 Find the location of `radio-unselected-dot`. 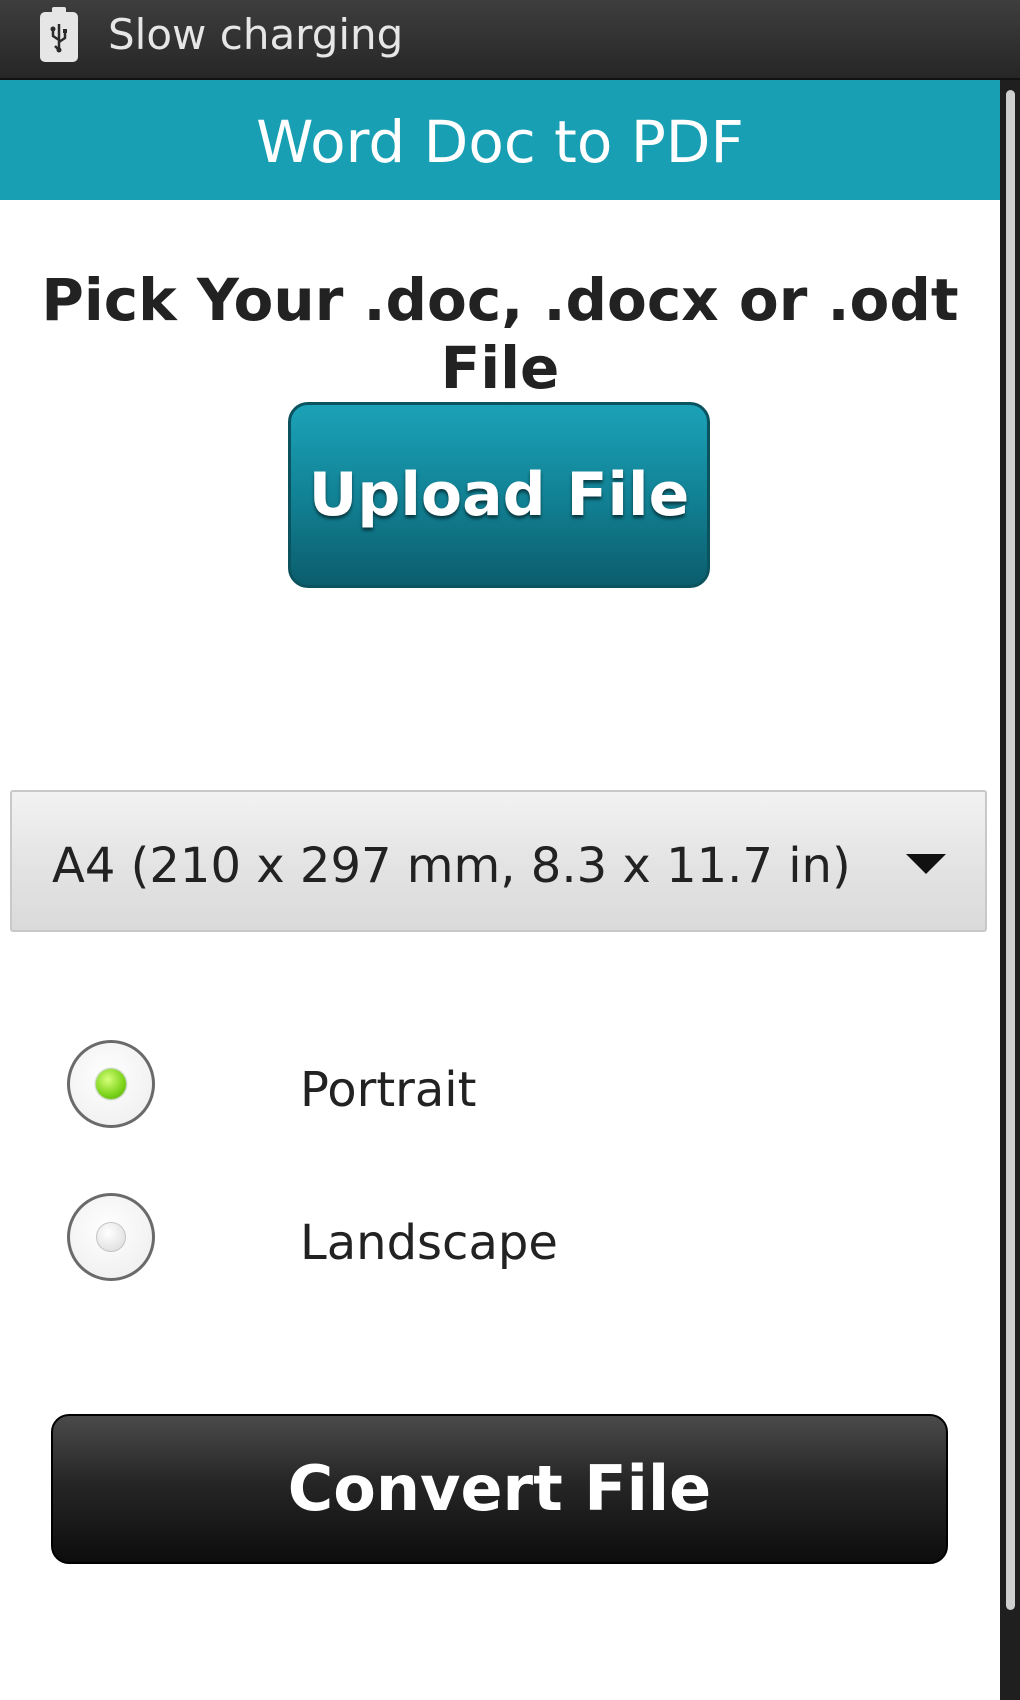

radio-unselected-dot is located at coordinates (111, 1237).